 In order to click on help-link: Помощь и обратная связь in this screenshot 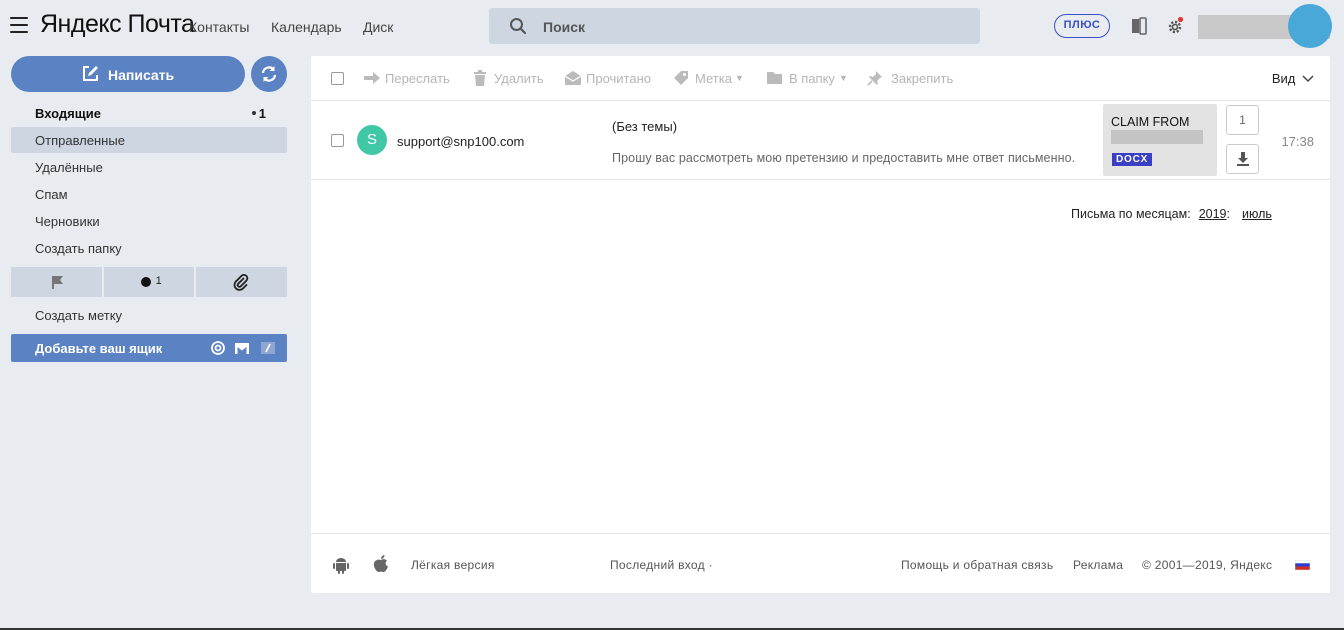, I will do `click(977, 565)`.